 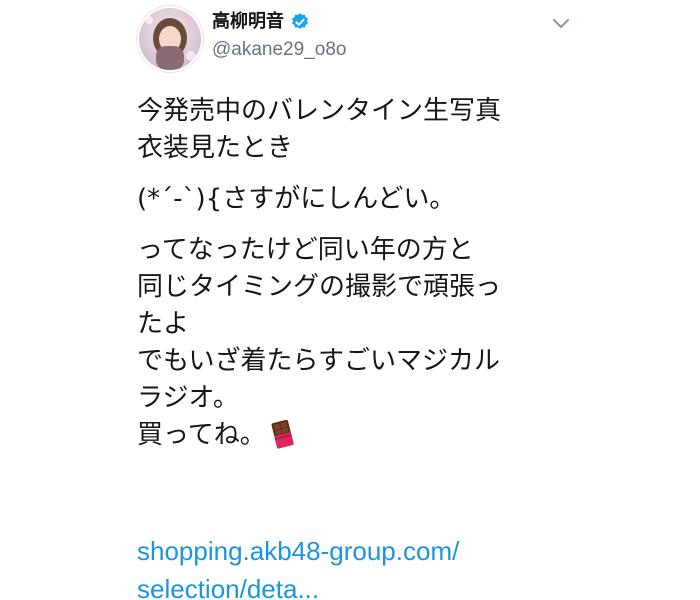 I want to click on verified-badge-icon, so click(x=300, y=21).